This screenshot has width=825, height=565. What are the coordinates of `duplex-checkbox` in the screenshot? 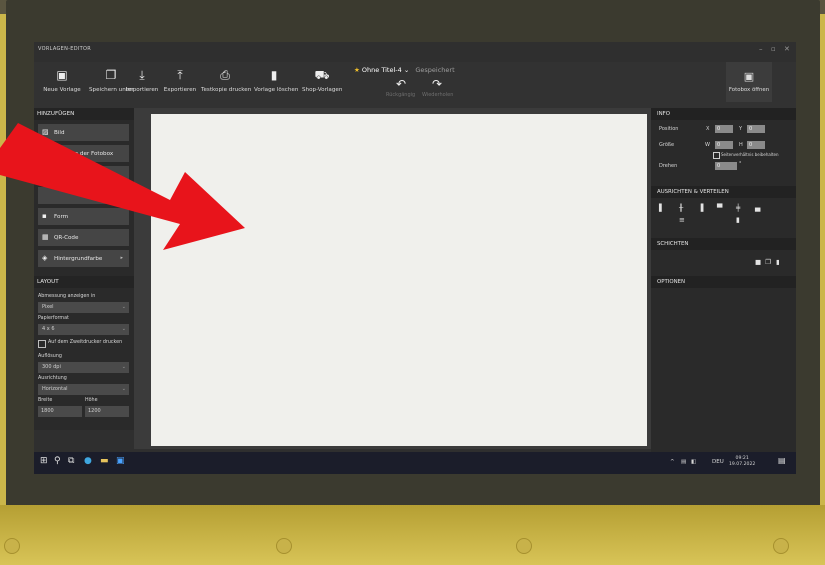 It's located at (42, 344).